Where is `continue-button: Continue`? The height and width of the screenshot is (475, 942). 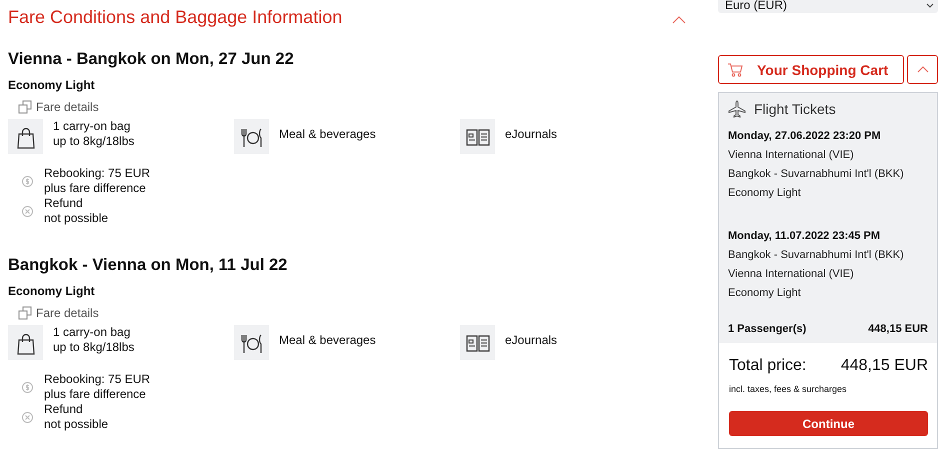
continue-button: Continue is located at coordinates (828, 423).